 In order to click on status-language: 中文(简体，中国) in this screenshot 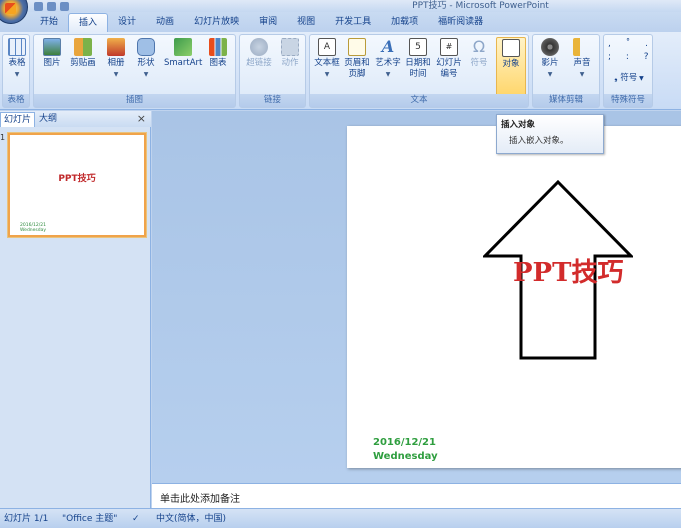, I will do `click(191, 518)`.